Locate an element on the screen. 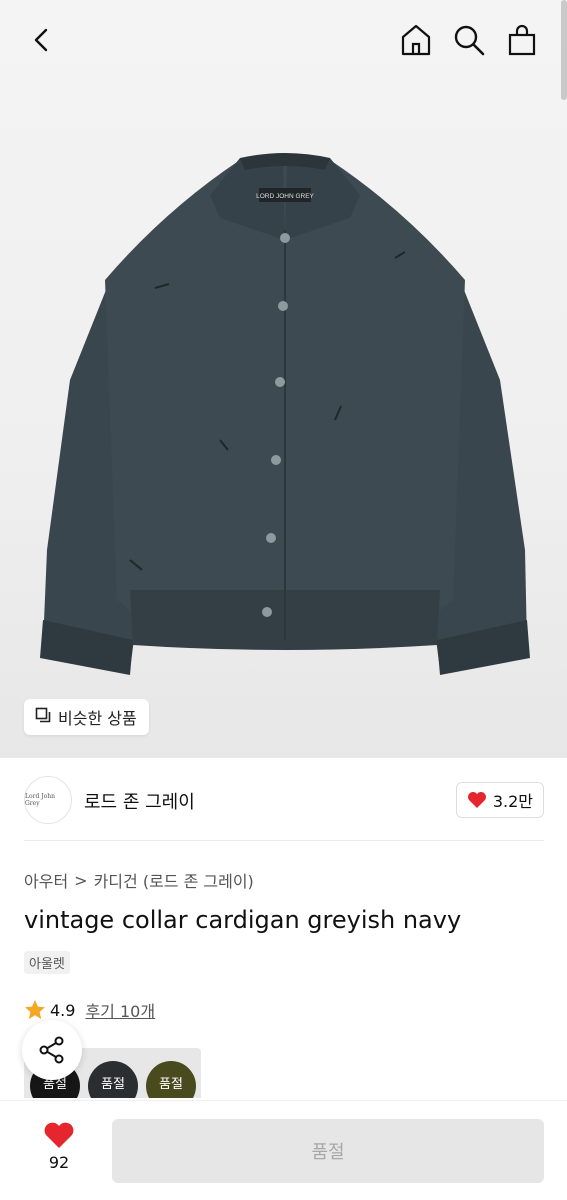 Image resolution: width=567 pixels, height=1200 pixels. share-button is located at coordinates (52, 1050).